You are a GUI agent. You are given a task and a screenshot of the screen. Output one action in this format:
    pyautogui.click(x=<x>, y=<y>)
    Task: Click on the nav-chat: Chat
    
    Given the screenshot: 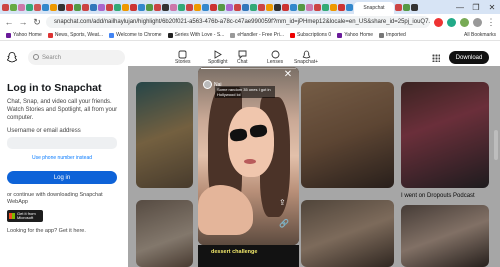 What is the action you would take?
    pyautogui.click(x=242, y=57)
    